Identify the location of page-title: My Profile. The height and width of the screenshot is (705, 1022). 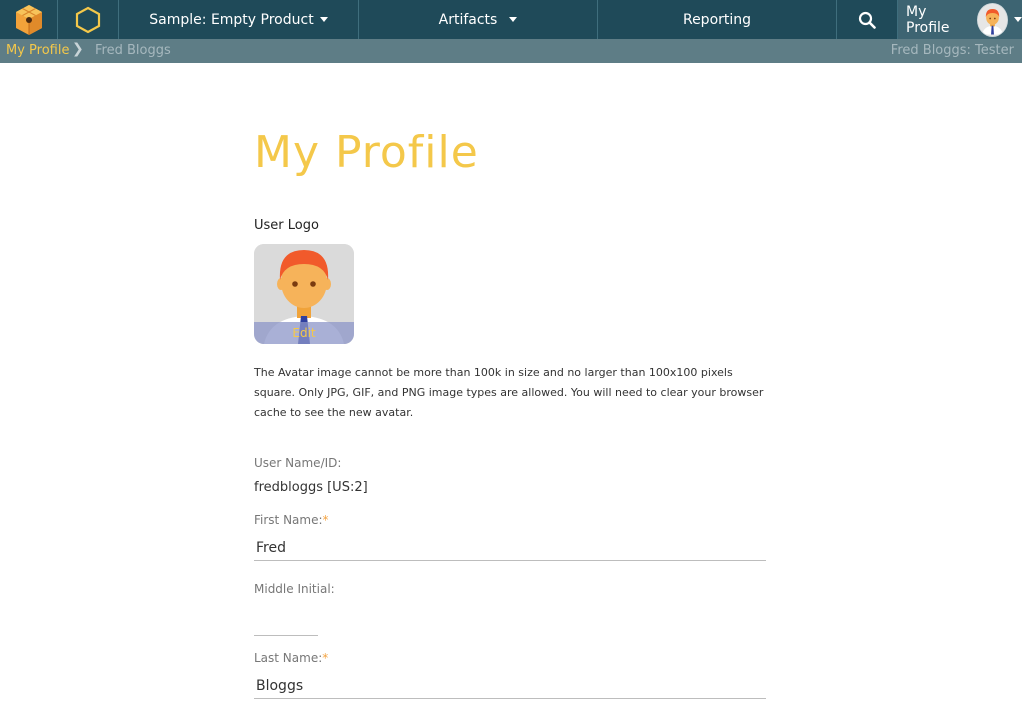
(366, 152).